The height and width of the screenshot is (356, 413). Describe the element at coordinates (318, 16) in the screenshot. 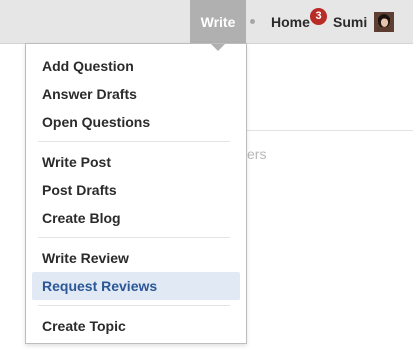

I see `notification-badge: 3` at that location.